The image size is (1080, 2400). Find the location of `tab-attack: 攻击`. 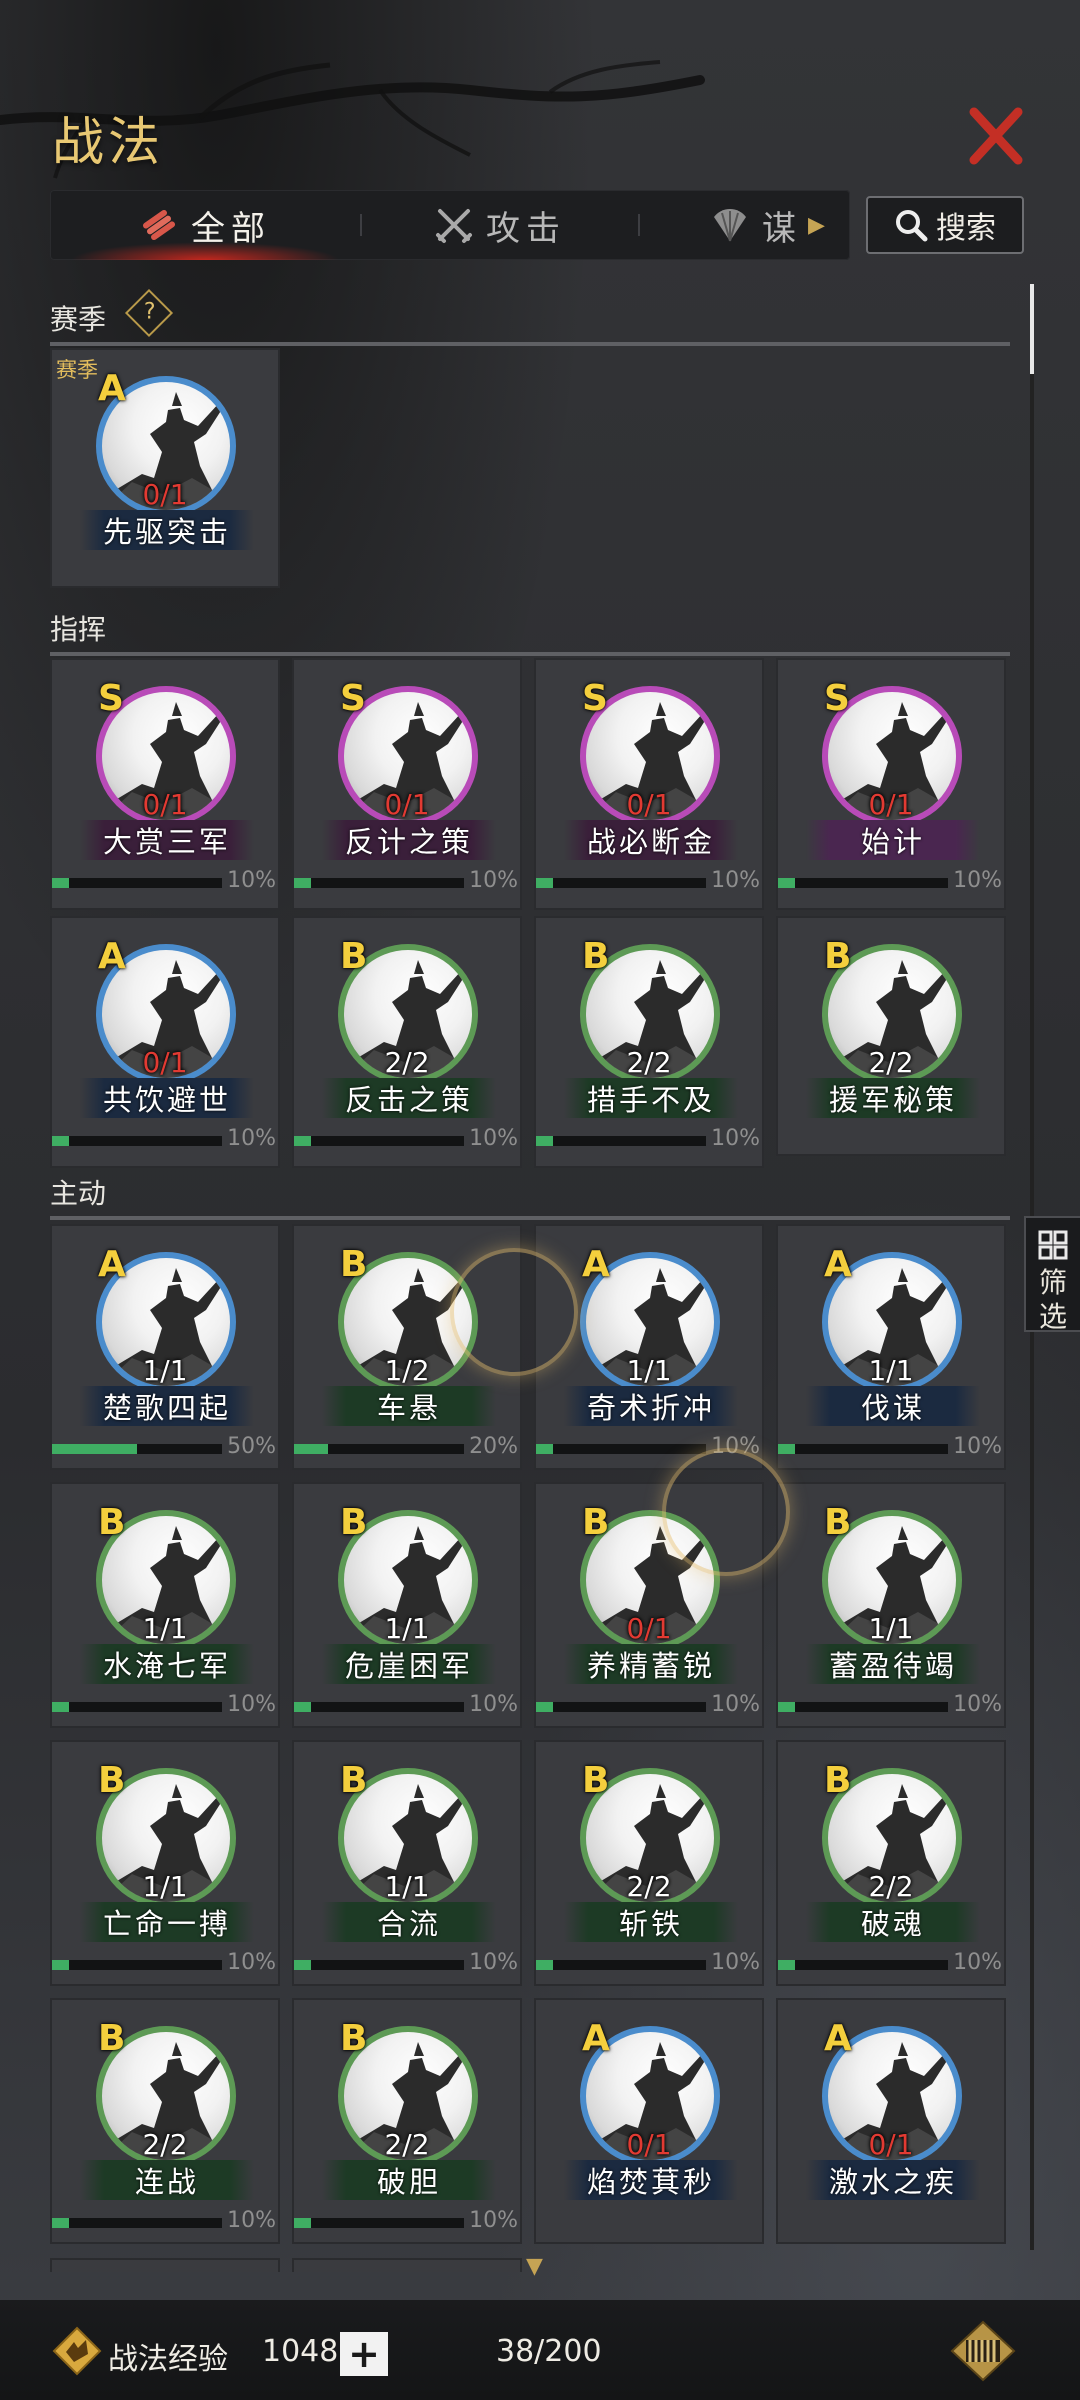

tab-attack: 攻击 is located at coordinates (500, 225).